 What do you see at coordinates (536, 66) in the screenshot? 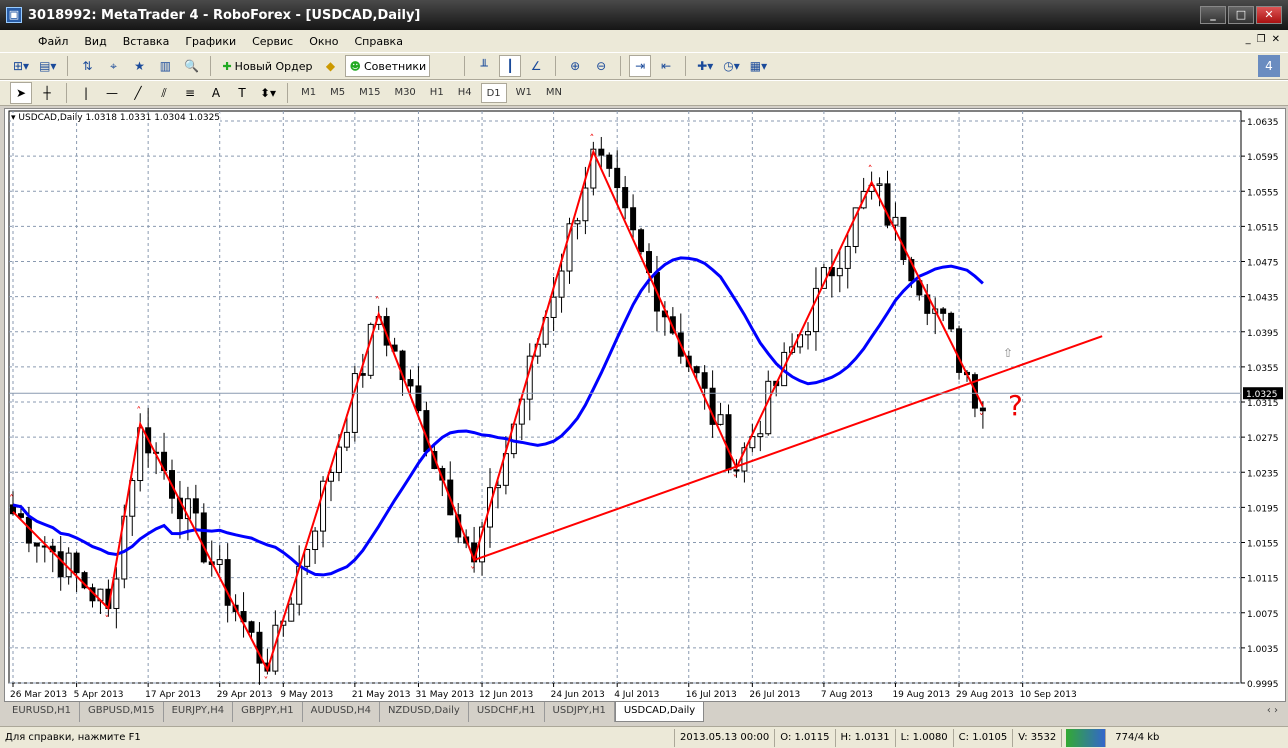
I see `line-chart-icon: ∠` at bounding box center [536, 66].